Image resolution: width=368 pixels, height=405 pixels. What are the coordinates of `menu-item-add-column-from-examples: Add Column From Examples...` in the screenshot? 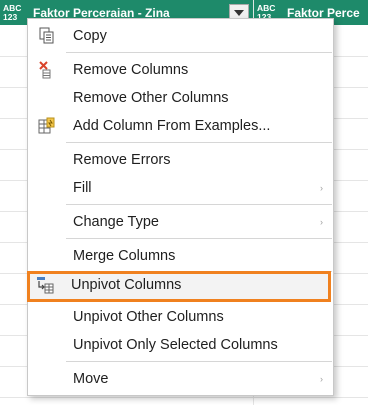 It's located at (181, 125).